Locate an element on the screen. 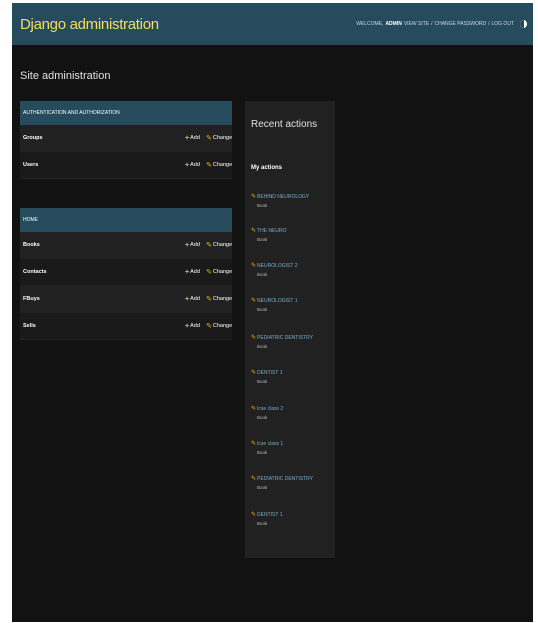  add-contacts-button: + Add is located at coordinates (192, 272).